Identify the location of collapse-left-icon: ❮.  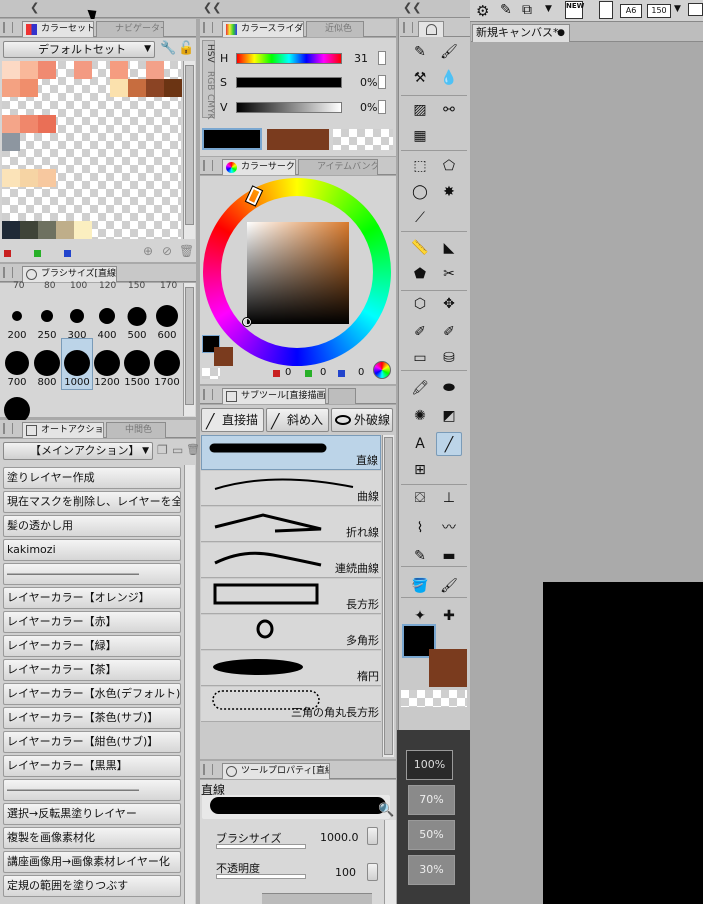
(34, 7).